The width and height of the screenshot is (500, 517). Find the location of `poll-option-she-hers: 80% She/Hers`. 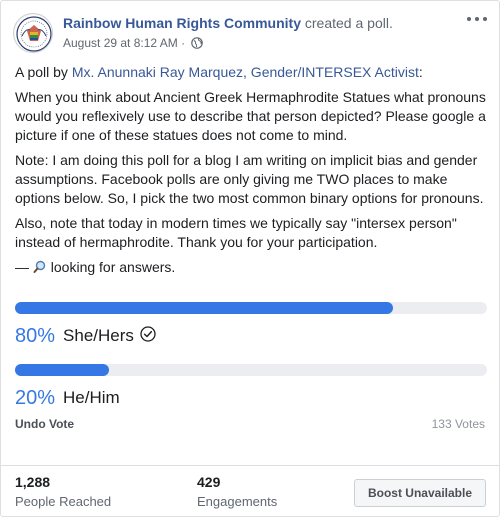

poll-option-she-hers: 80% She/Hers is located at coordinates (251, 328).